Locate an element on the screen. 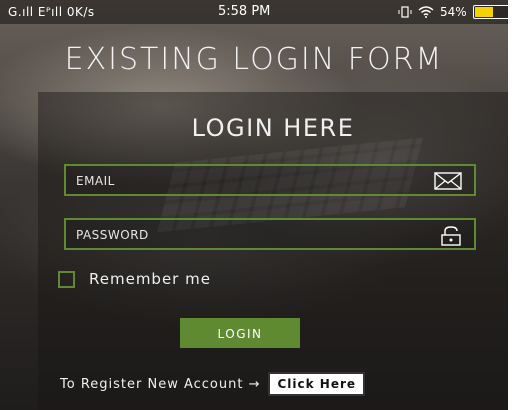  mail-icon is located at coordinates (448, 181).